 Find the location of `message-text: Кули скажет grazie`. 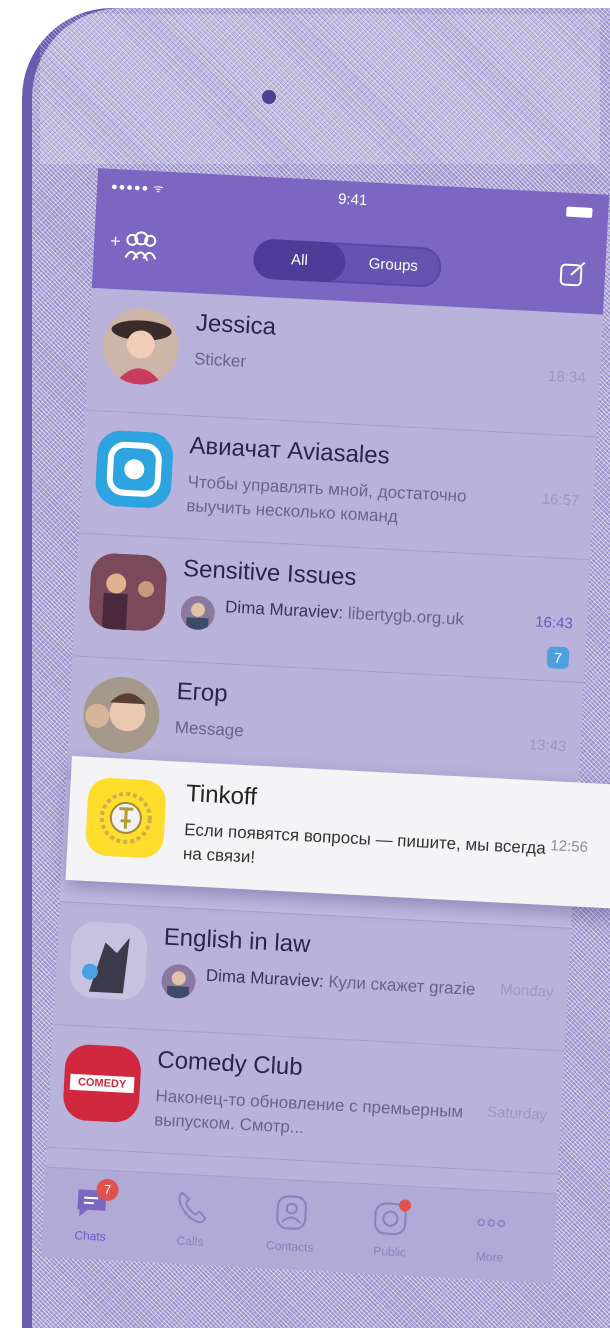

message-text: Кули скажет grazie is located at coordinates (402, 985).